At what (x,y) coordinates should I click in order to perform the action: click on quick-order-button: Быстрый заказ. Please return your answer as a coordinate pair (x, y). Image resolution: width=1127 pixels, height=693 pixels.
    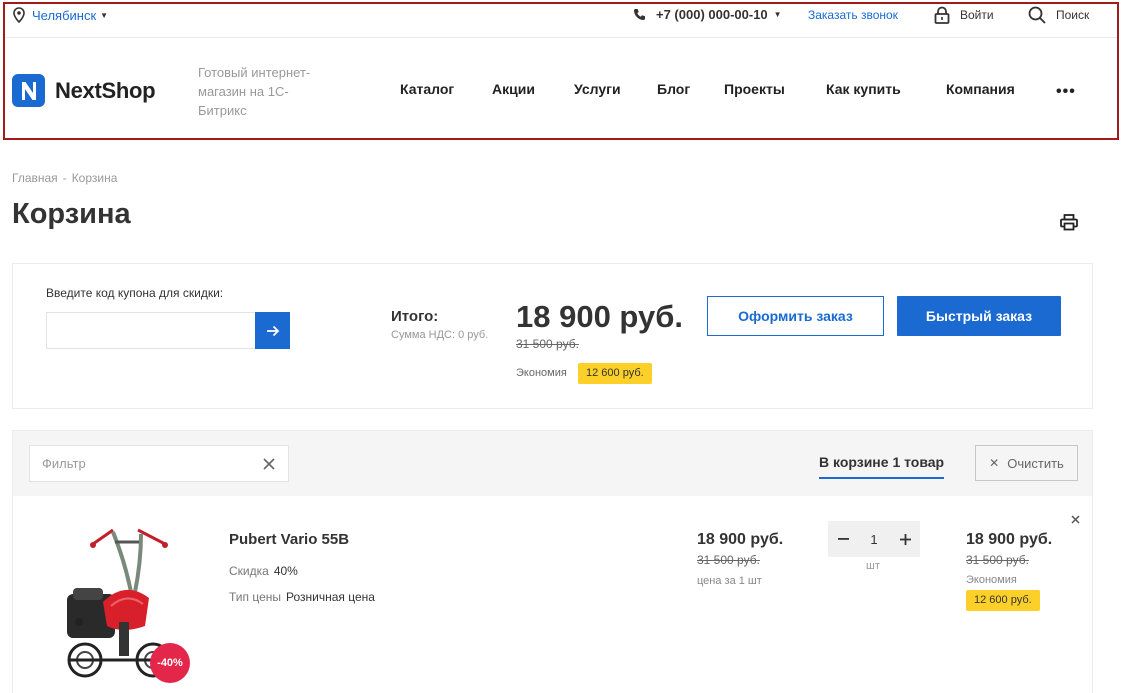
    Looking at the image, I should click on (979, 316).